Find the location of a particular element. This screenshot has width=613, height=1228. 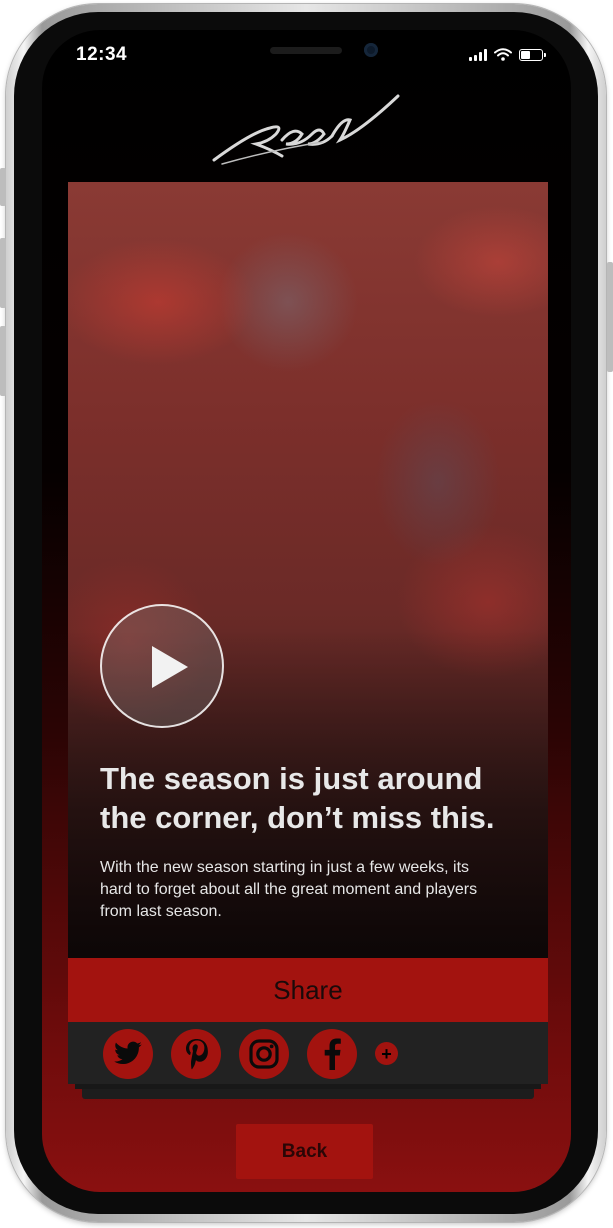

battery-icon is located at coordinates (532, 54).